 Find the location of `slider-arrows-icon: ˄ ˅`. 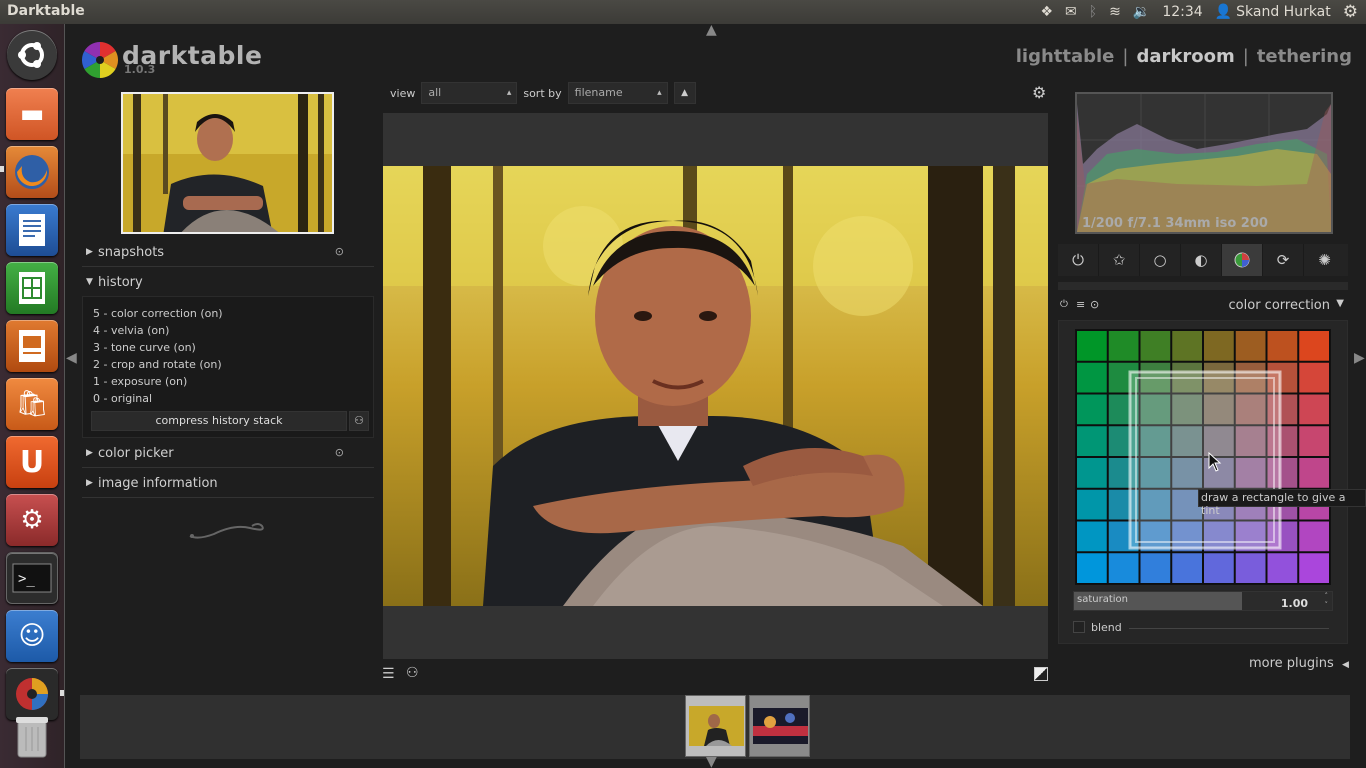

slider-arrows-icon: ˄ ˅ is located at coordinates (1327, 601).